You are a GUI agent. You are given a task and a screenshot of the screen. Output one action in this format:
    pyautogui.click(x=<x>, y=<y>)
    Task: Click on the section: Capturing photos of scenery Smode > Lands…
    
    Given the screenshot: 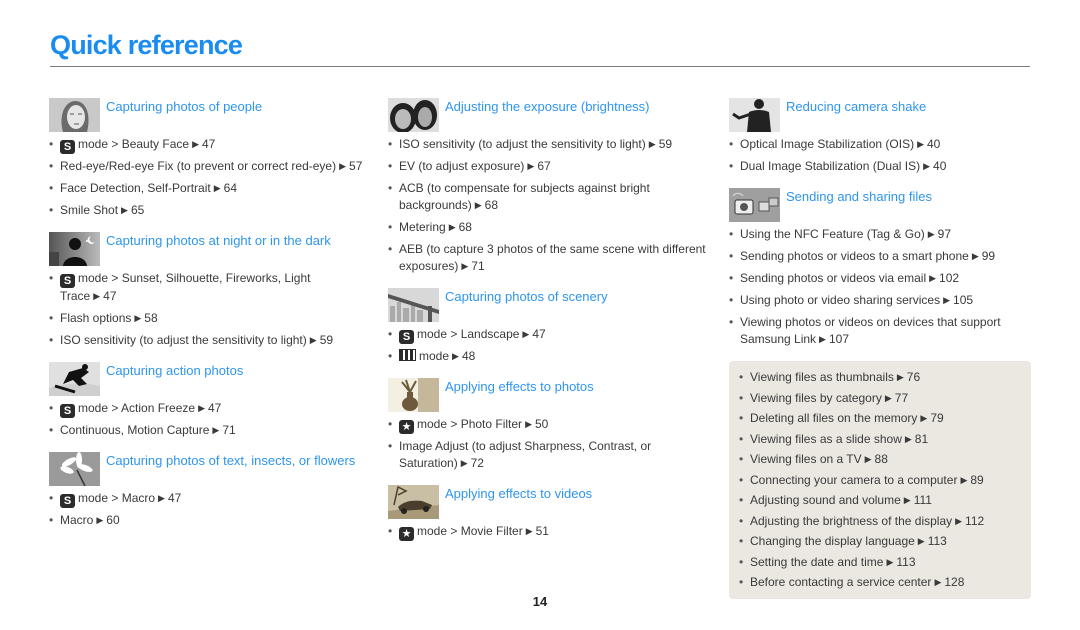 What is the action you would take?
    pyautogui.click(x=548, y=327)
    